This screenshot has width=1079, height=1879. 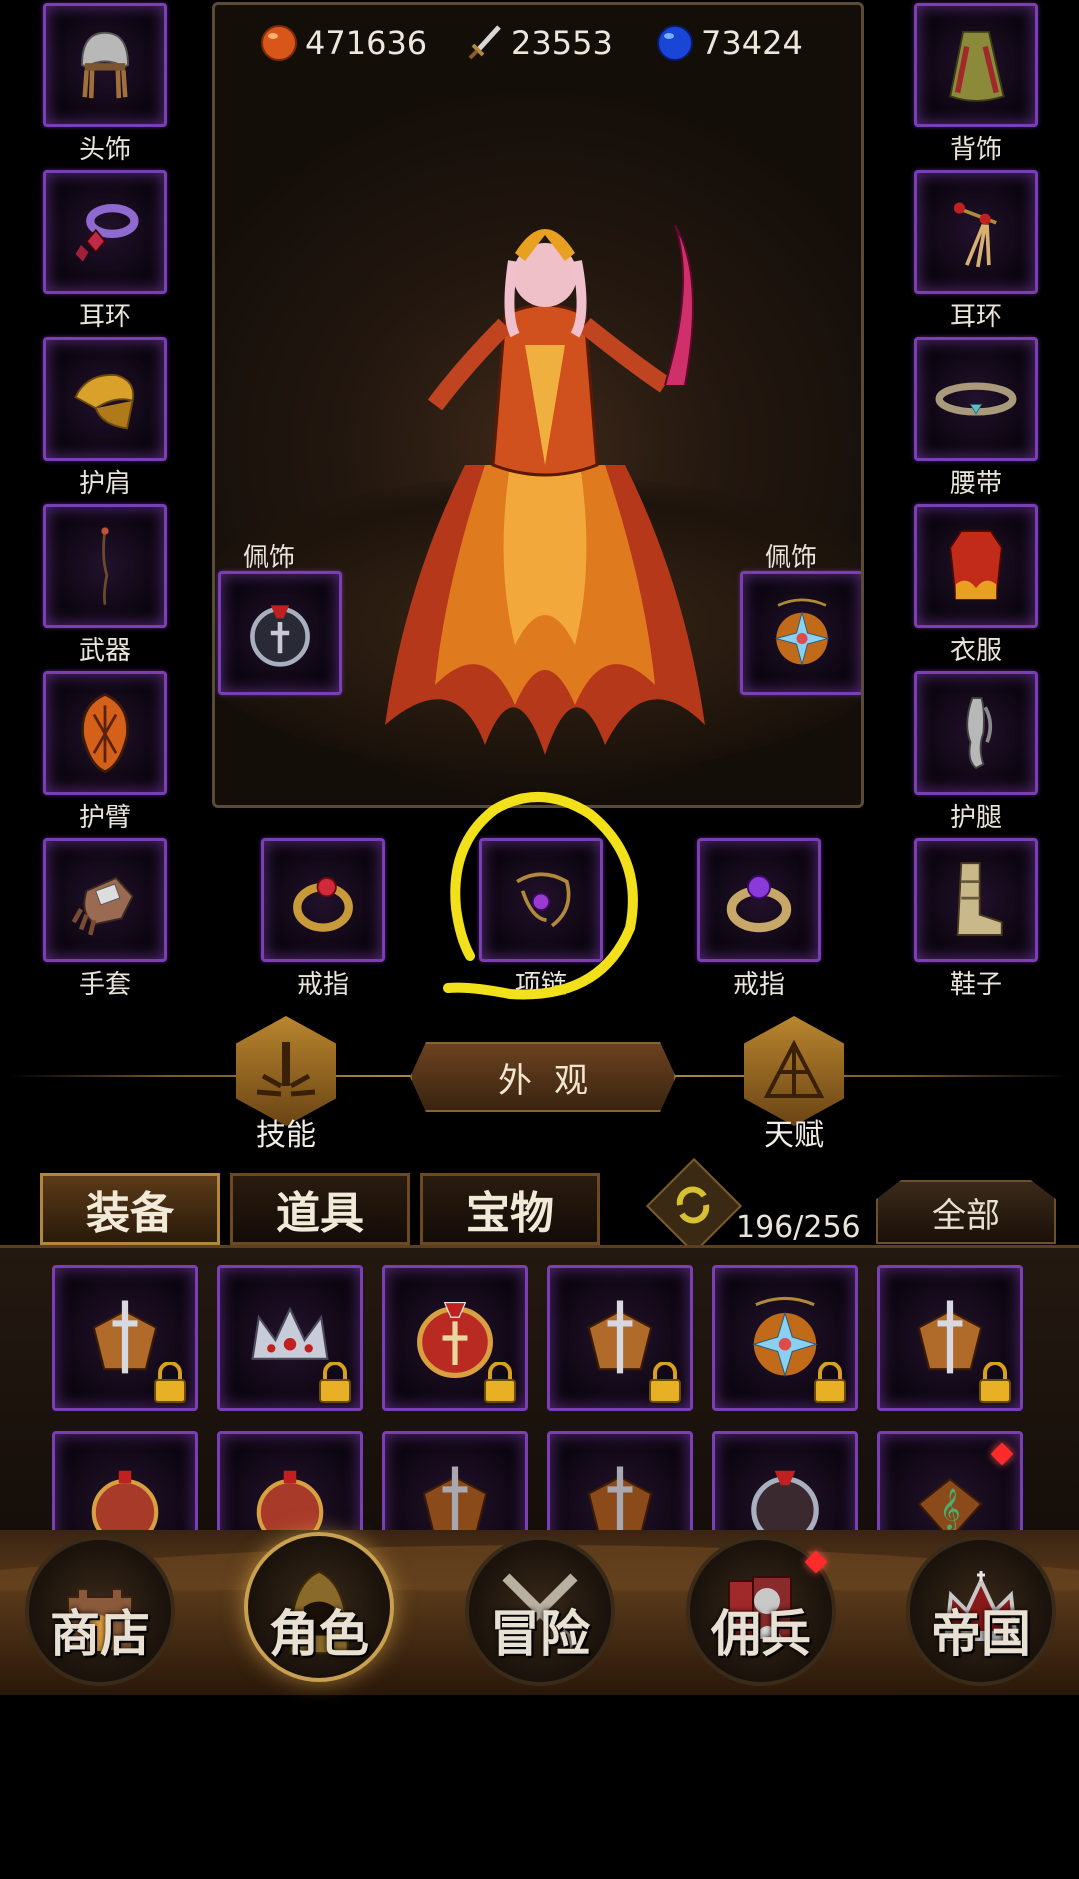 I want to click on headwear-label: 头饰, so click(x=104, y=150).